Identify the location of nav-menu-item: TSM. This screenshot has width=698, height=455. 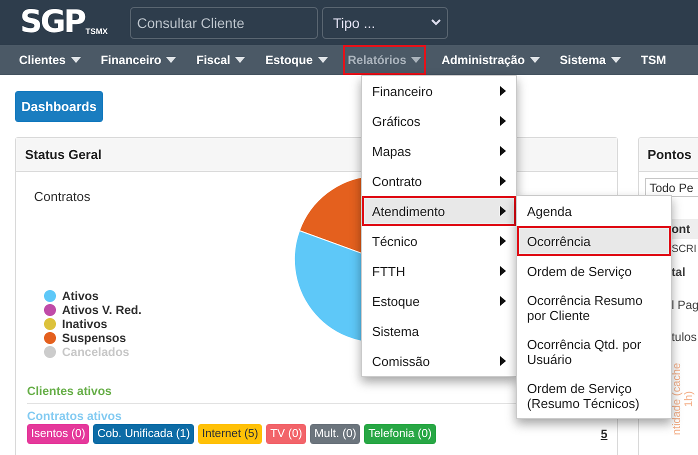
(654, 60).